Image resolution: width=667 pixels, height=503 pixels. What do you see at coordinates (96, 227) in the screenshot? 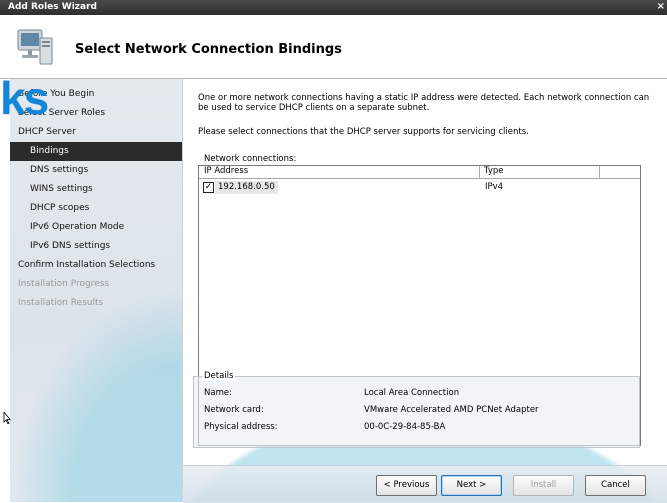
I see `nav-item-ipv6-operation-mode: IPv6 Operation Mode` at bounding box center [96, 227].